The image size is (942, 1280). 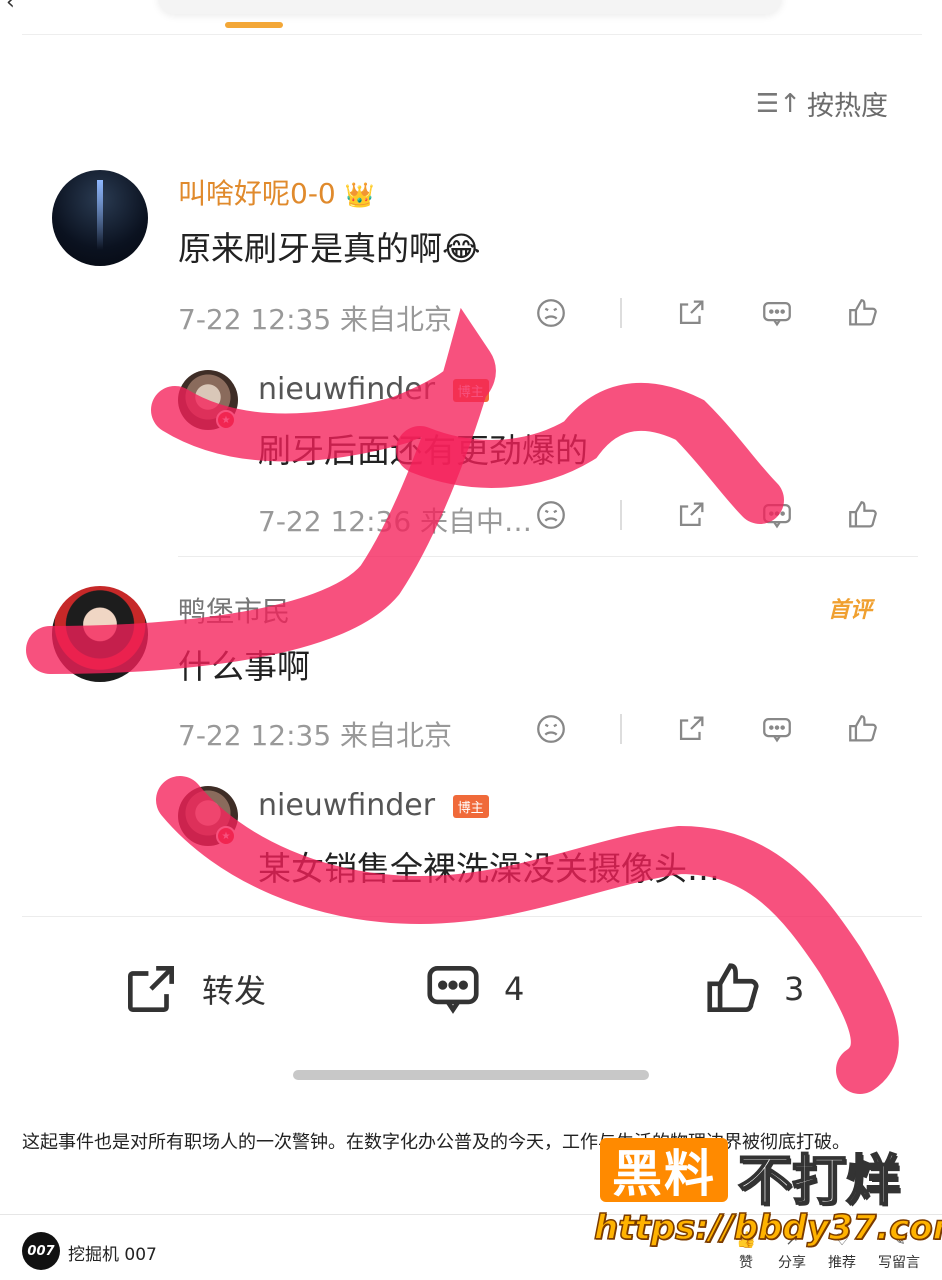 I want to click on watermark-text: 不打烊, so click(x=819, y=1180).